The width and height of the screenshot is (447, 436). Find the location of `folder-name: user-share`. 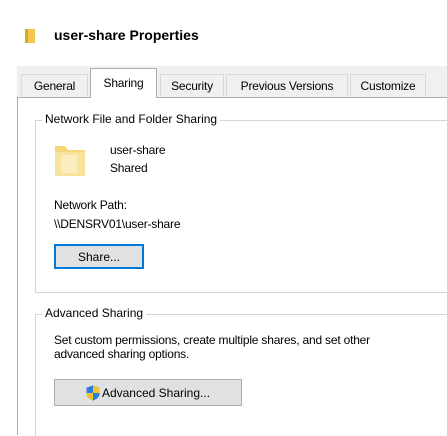

folder-name: user-share is located at coordinates (138, 150).